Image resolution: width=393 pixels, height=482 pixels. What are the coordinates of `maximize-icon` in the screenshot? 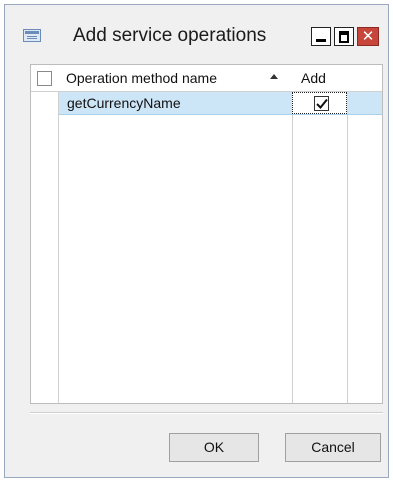 It's located at (344, 36).